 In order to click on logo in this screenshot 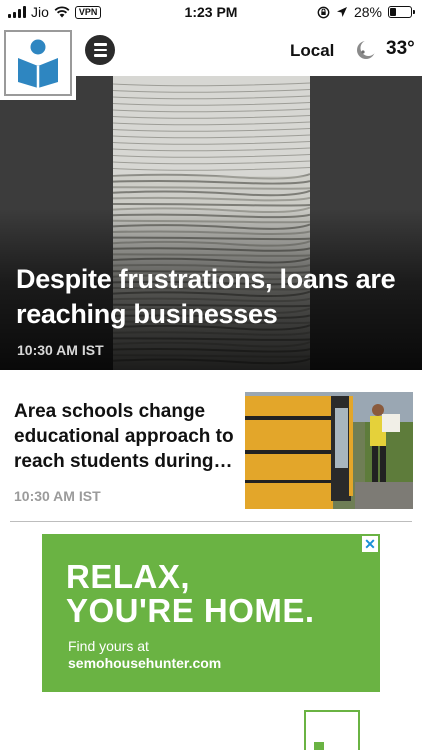, I will do `click(38, 63)`.